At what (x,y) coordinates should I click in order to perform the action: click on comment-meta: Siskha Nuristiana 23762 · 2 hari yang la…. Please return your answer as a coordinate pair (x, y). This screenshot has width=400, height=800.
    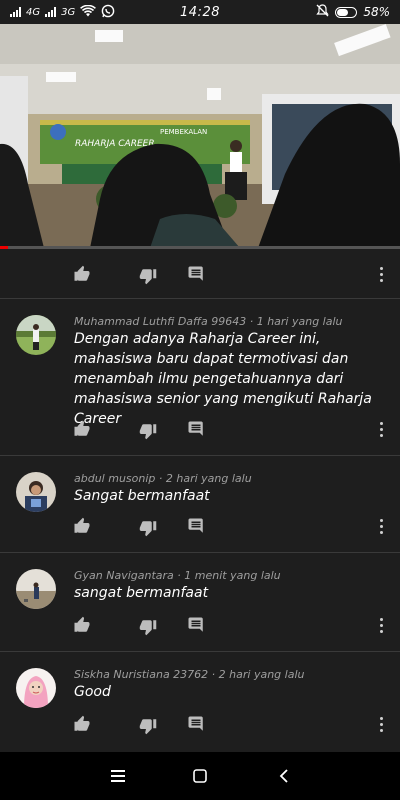
    Looking at the image, I should click on (227, 674).